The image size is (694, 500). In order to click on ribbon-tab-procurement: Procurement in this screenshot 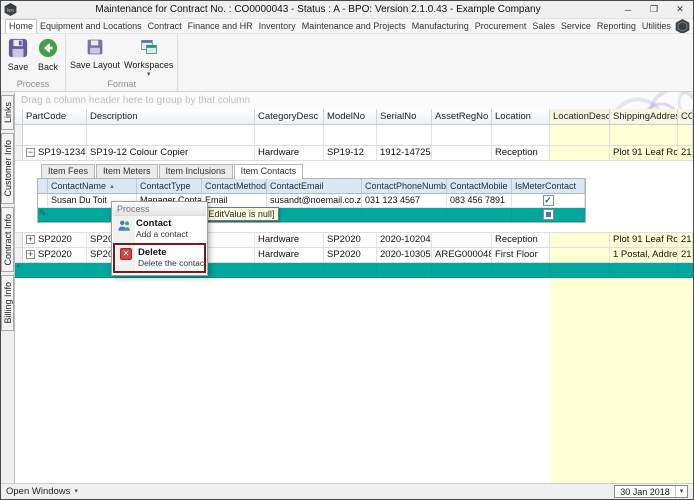, I will do `click(501, 26)`.